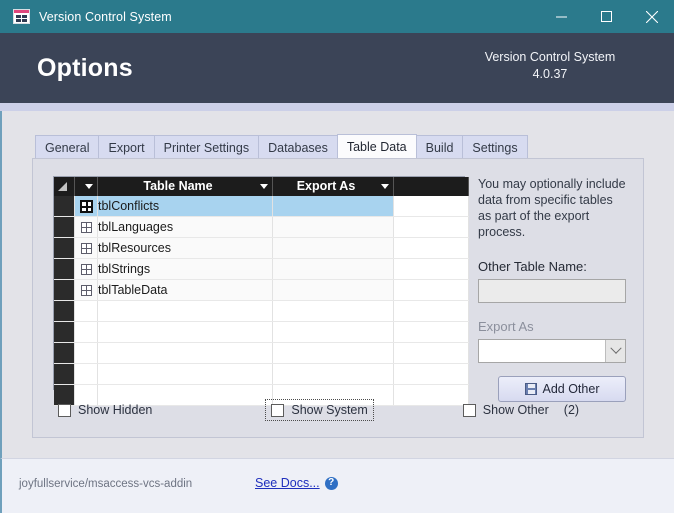 This screenshot has height=513, width=674. I want to click on cell-table-name: tblTableData, so click(185, 290).